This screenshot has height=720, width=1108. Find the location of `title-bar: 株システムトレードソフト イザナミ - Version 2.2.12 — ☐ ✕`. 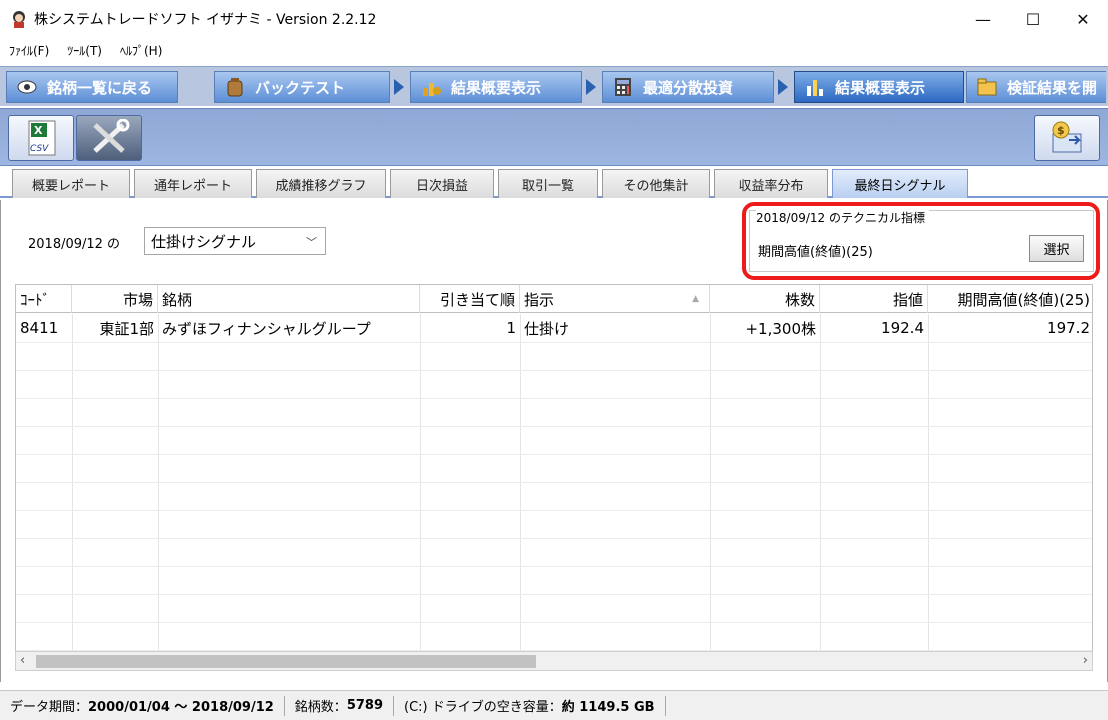

title-bar: 株システムトレードソフト イザナミ - Version 2.2.12 — ☐ ✕ is located at coordinates (554, 19).